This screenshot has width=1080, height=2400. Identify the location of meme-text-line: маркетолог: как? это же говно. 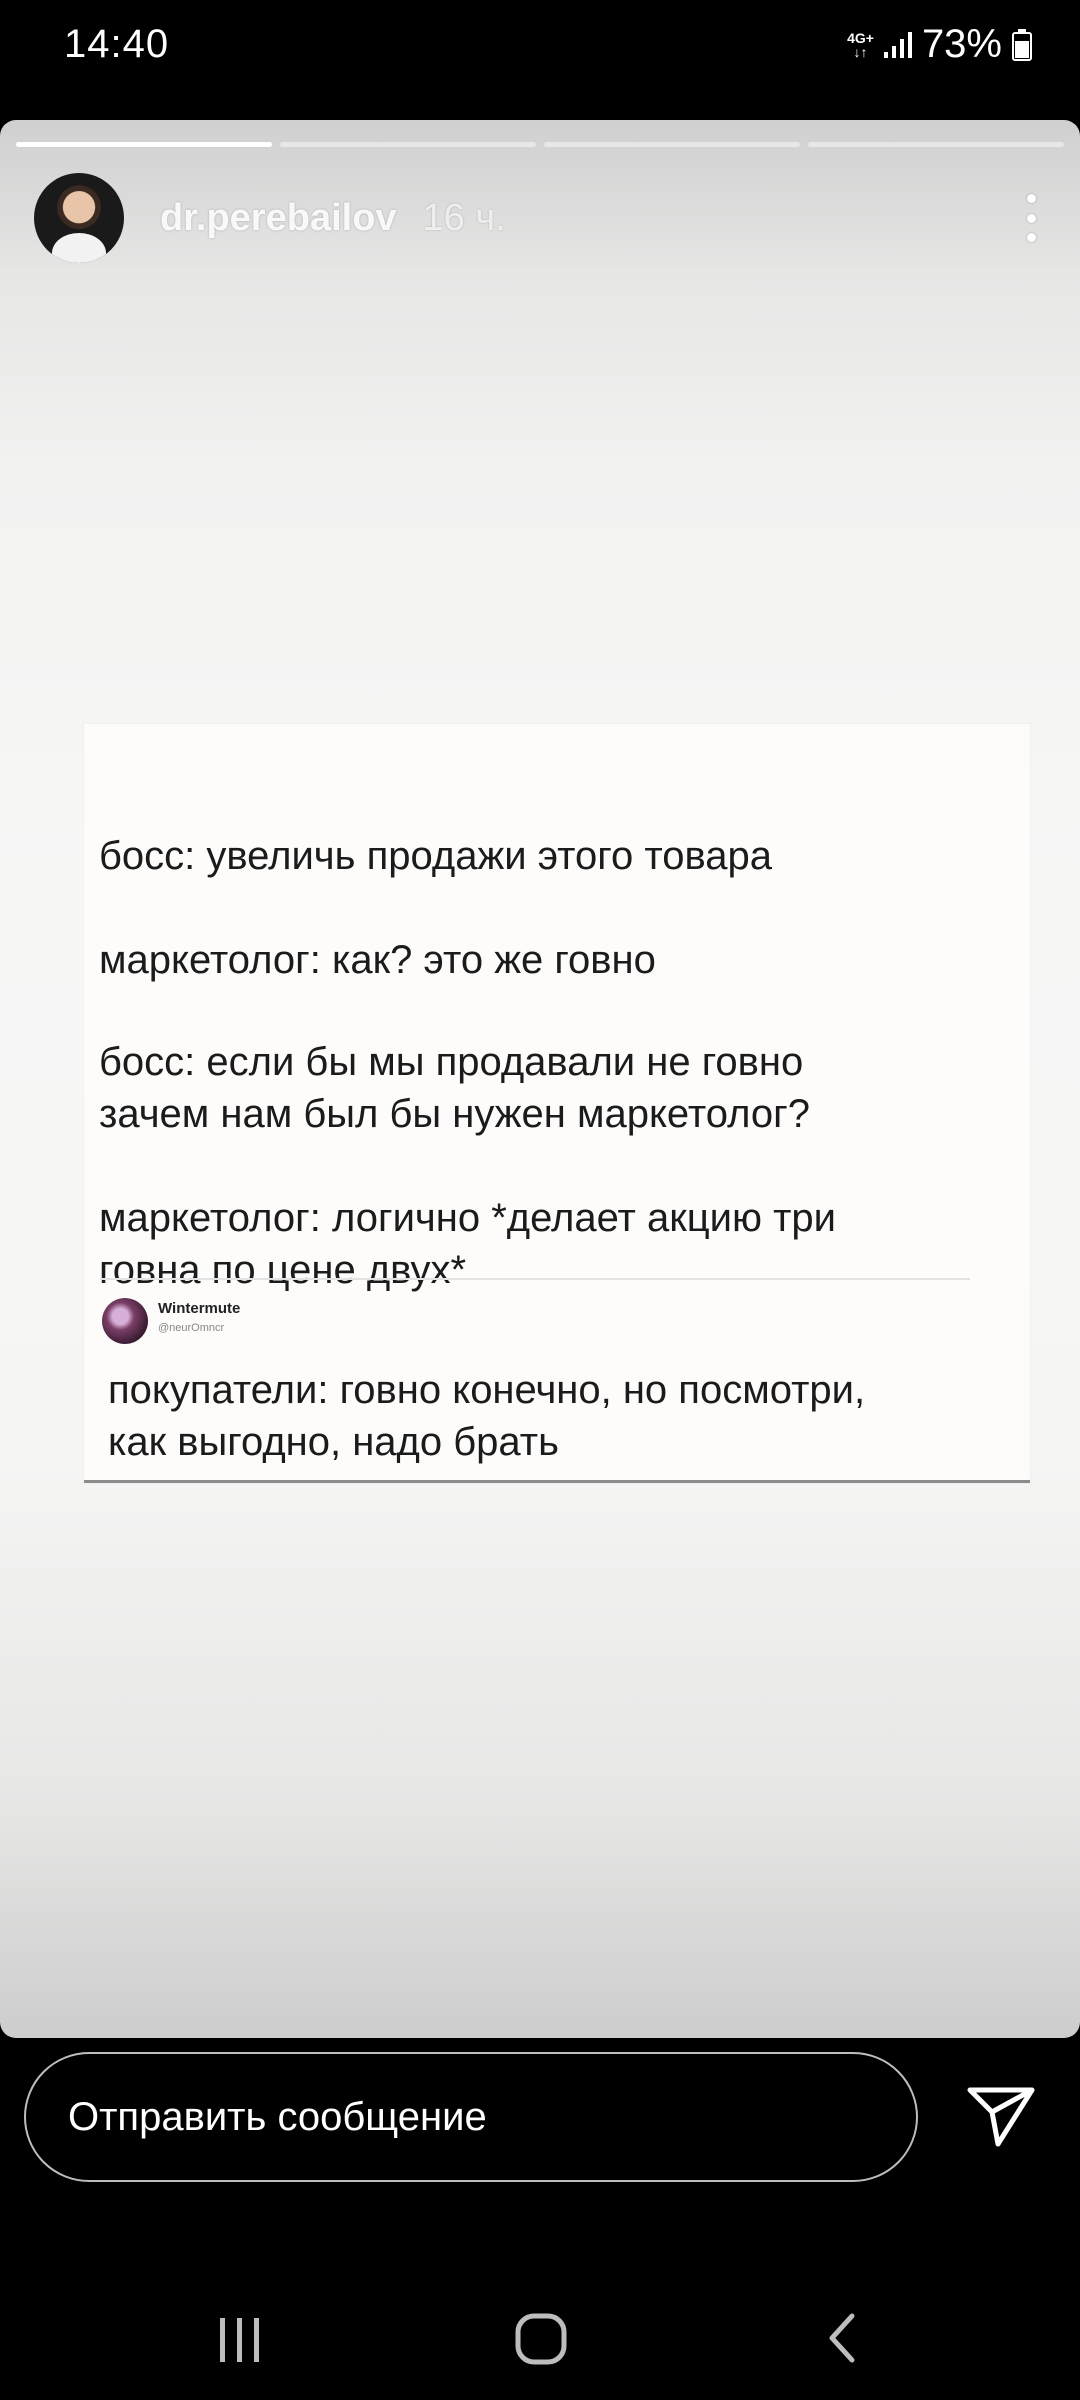
(377, 960).